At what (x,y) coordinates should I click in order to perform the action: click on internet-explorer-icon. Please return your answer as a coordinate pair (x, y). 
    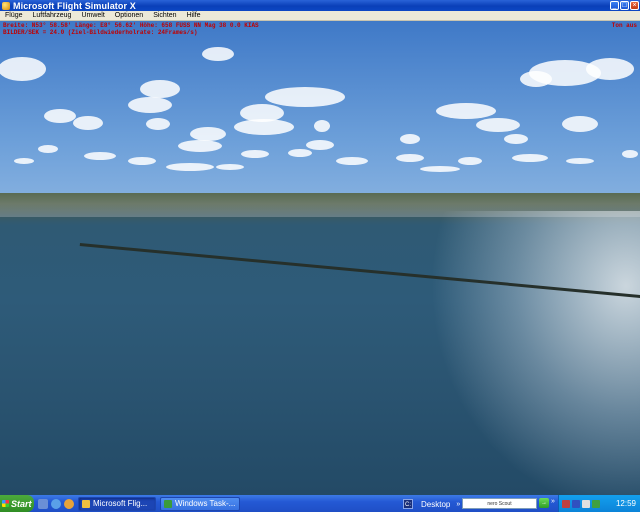
    Looking at the image, I should click on (56, 503).